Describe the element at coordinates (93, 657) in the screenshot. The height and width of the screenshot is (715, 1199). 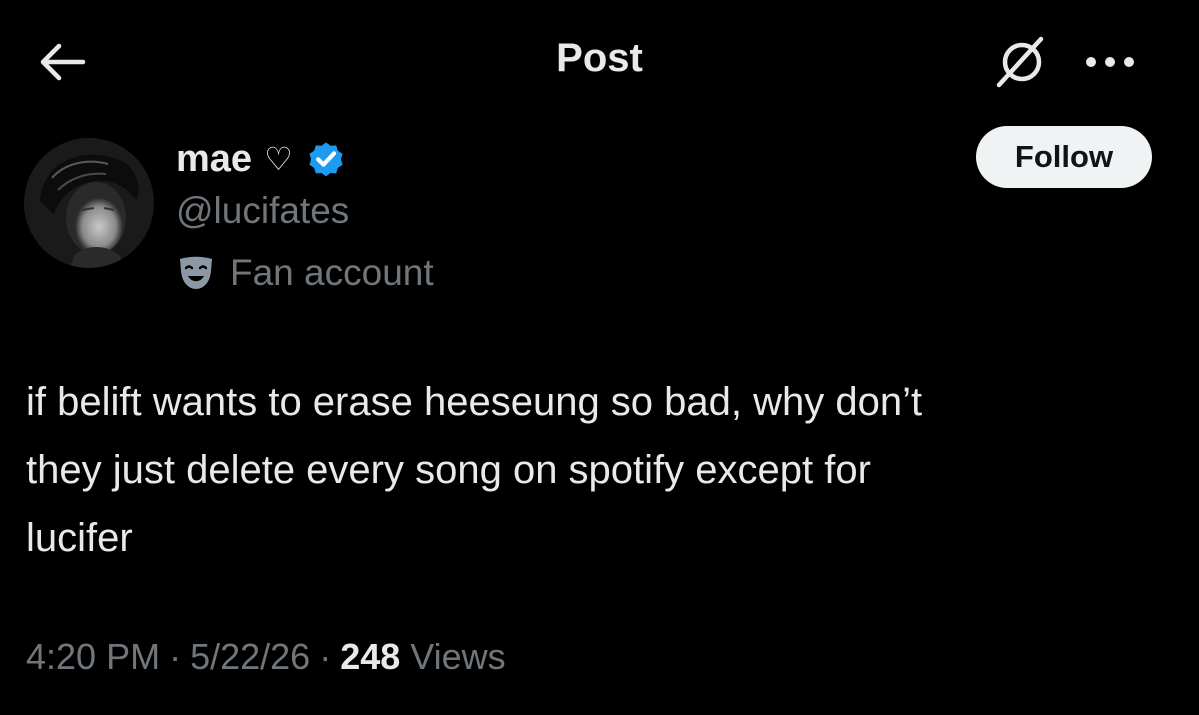
I see `post-time: 4:20 PM` at that location.